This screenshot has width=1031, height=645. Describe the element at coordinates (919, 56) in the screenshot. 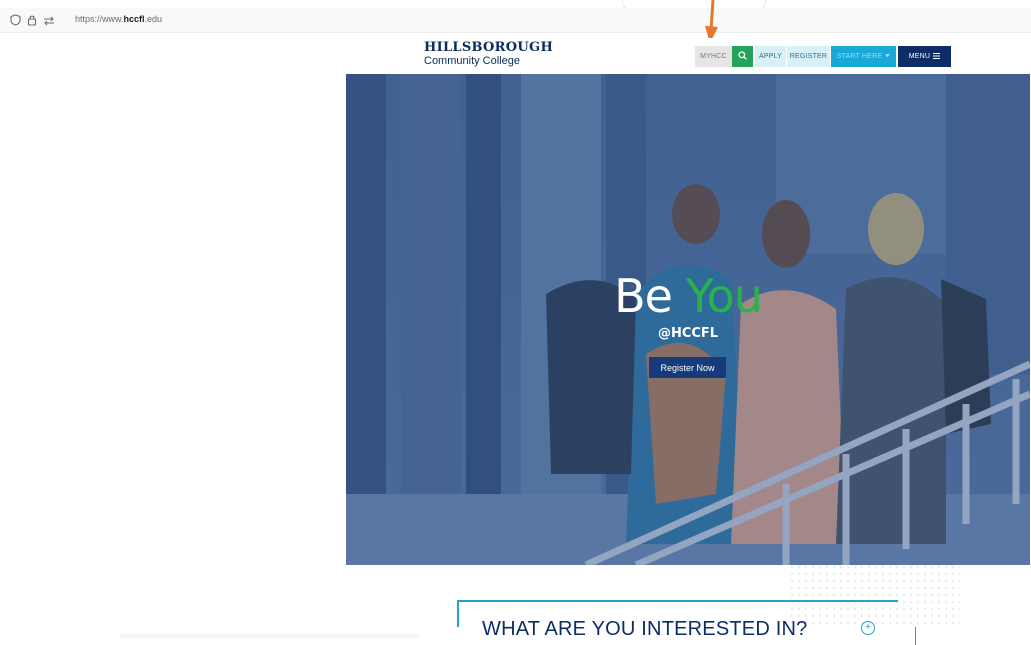

I see `menu-label: MENU` at that location.